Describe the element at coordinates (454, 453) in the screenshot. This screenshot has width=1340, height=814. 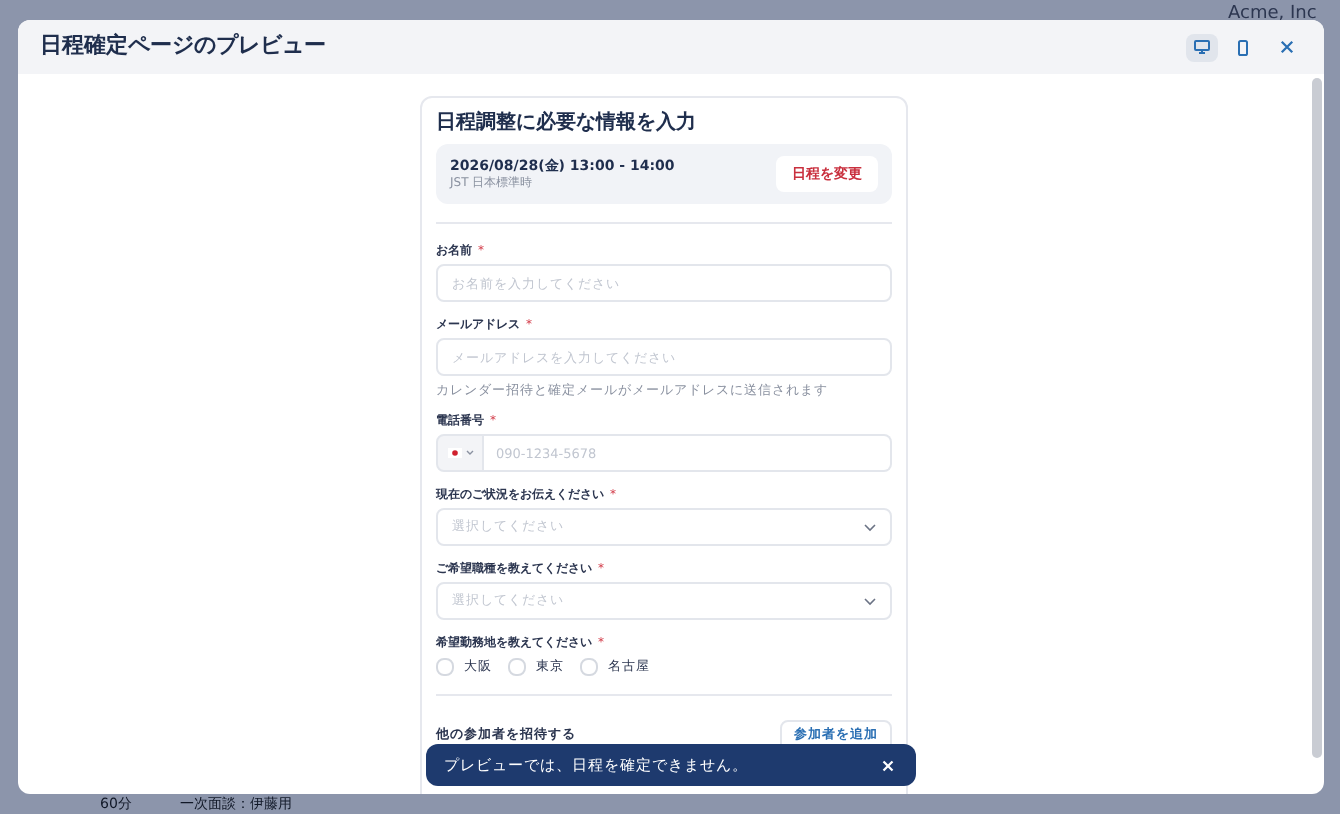
I see `flag-icon` at that location.